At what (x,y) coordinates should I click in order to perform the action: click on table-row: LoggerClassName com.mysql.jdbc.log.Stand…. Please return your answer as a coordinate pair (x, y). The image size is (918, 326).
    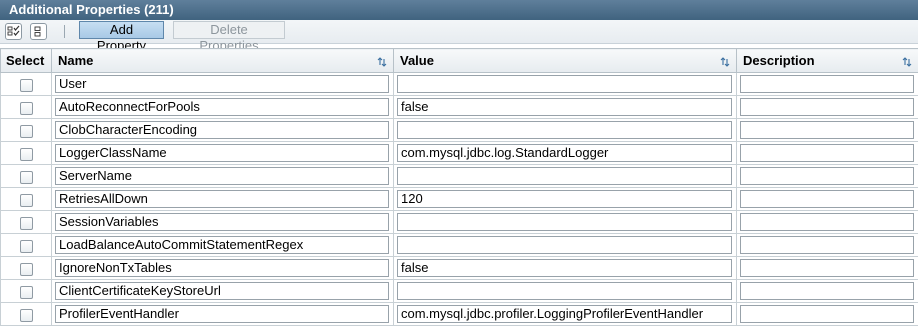
    Looking at the image, I should click on (459, 153).